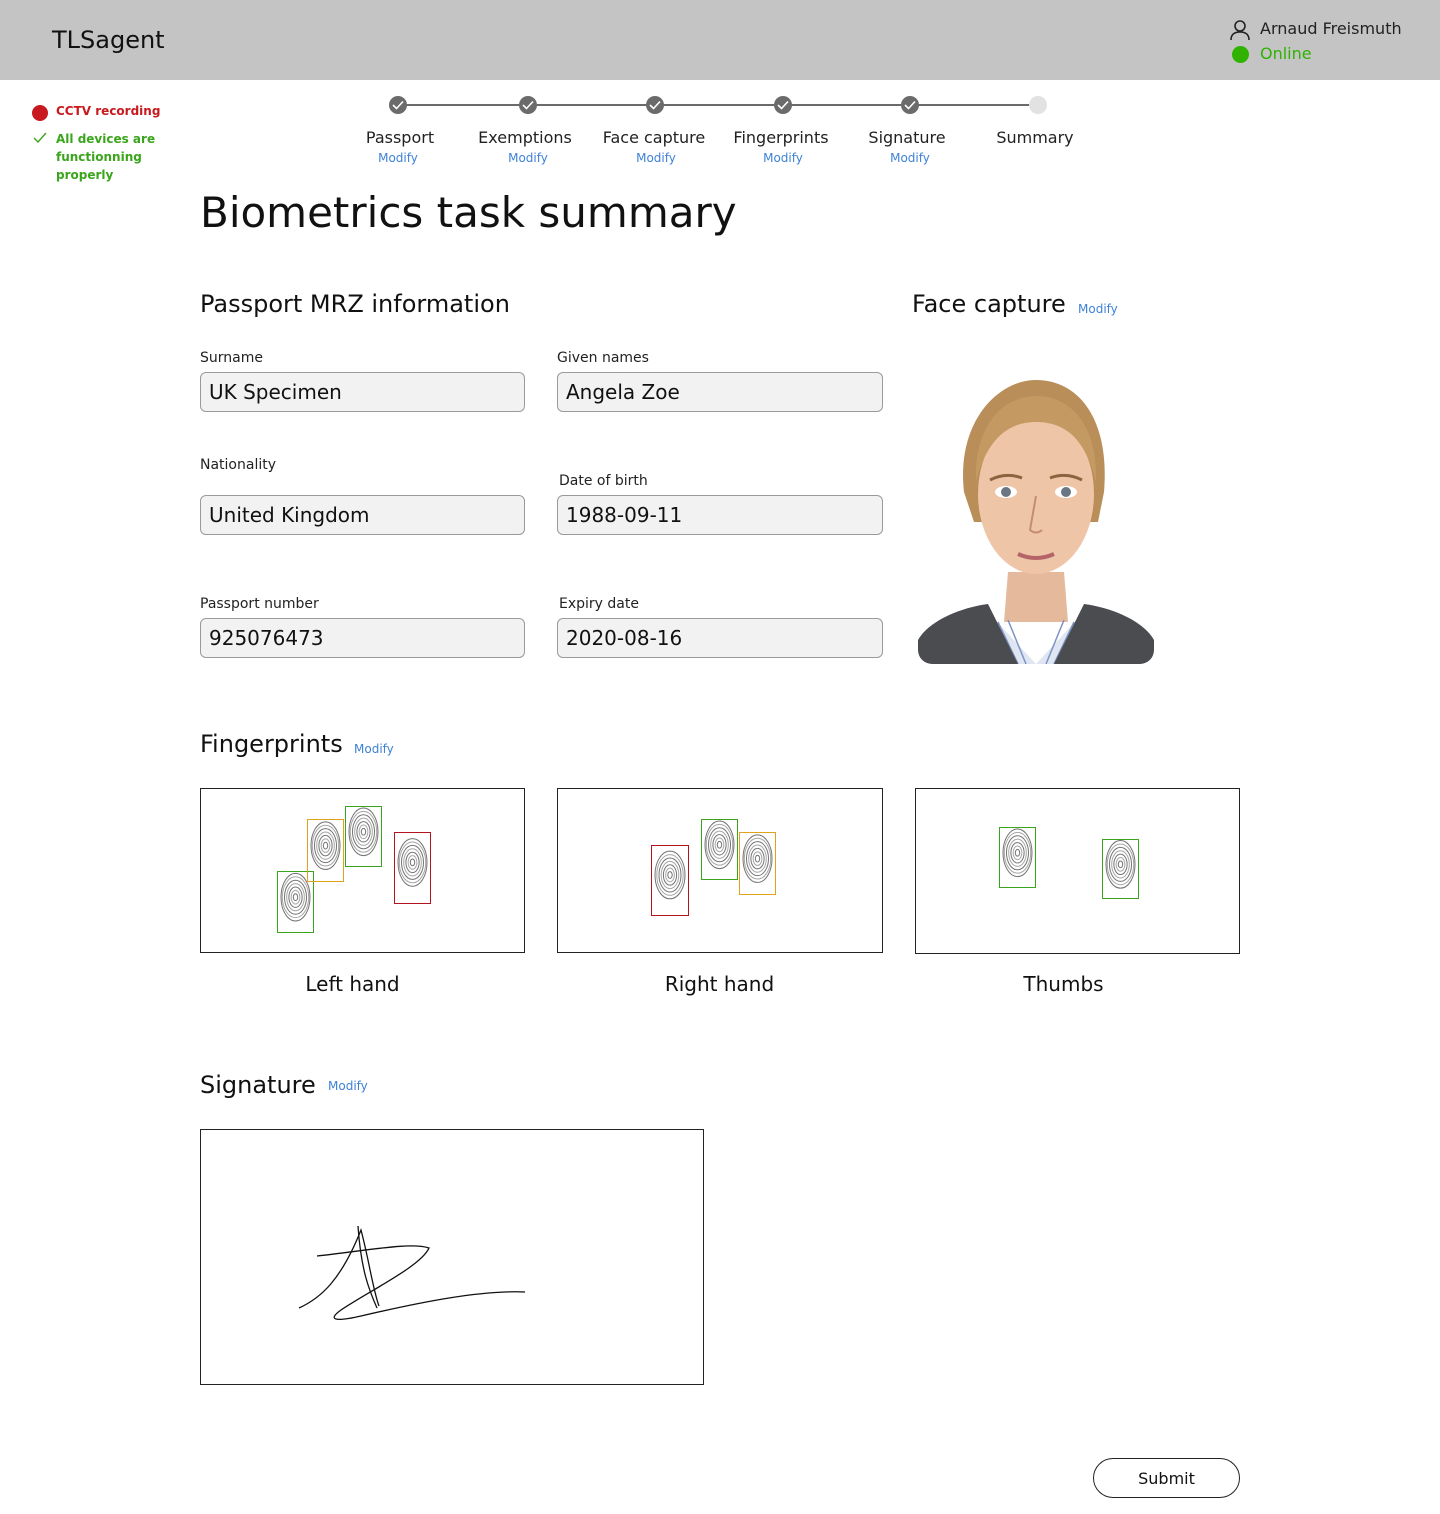  I want to click on surname-label: Surname, so click(231, 358).